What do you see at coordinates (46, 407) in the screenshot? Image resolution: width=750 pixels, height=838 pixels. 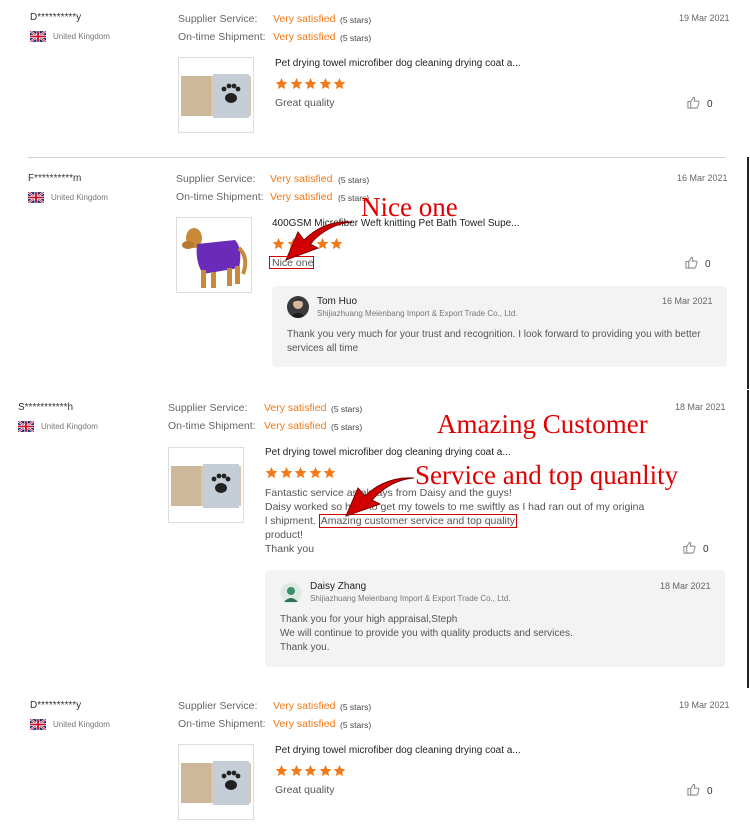 I see `buyer-name: S***********h` at bounding box center [46, 407].